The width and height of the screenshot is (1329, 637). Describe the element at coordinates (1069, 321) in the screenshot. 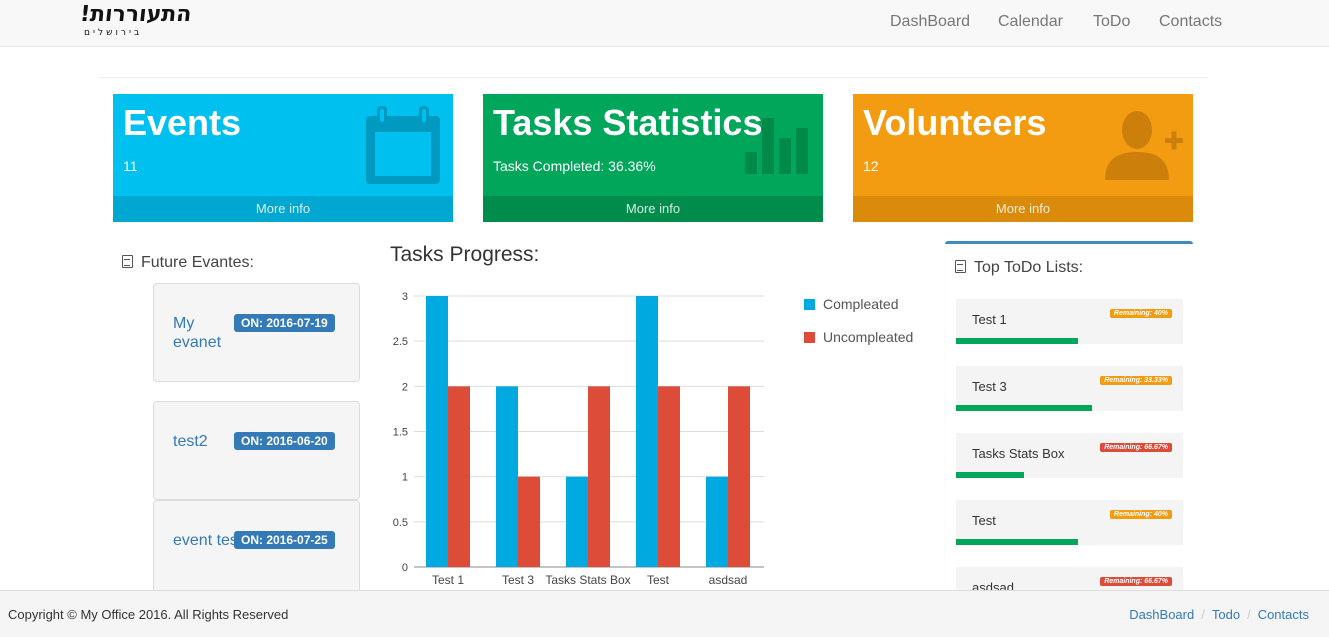

I see `todo-list-item: Test 1 Remaining: 40%` at that location.